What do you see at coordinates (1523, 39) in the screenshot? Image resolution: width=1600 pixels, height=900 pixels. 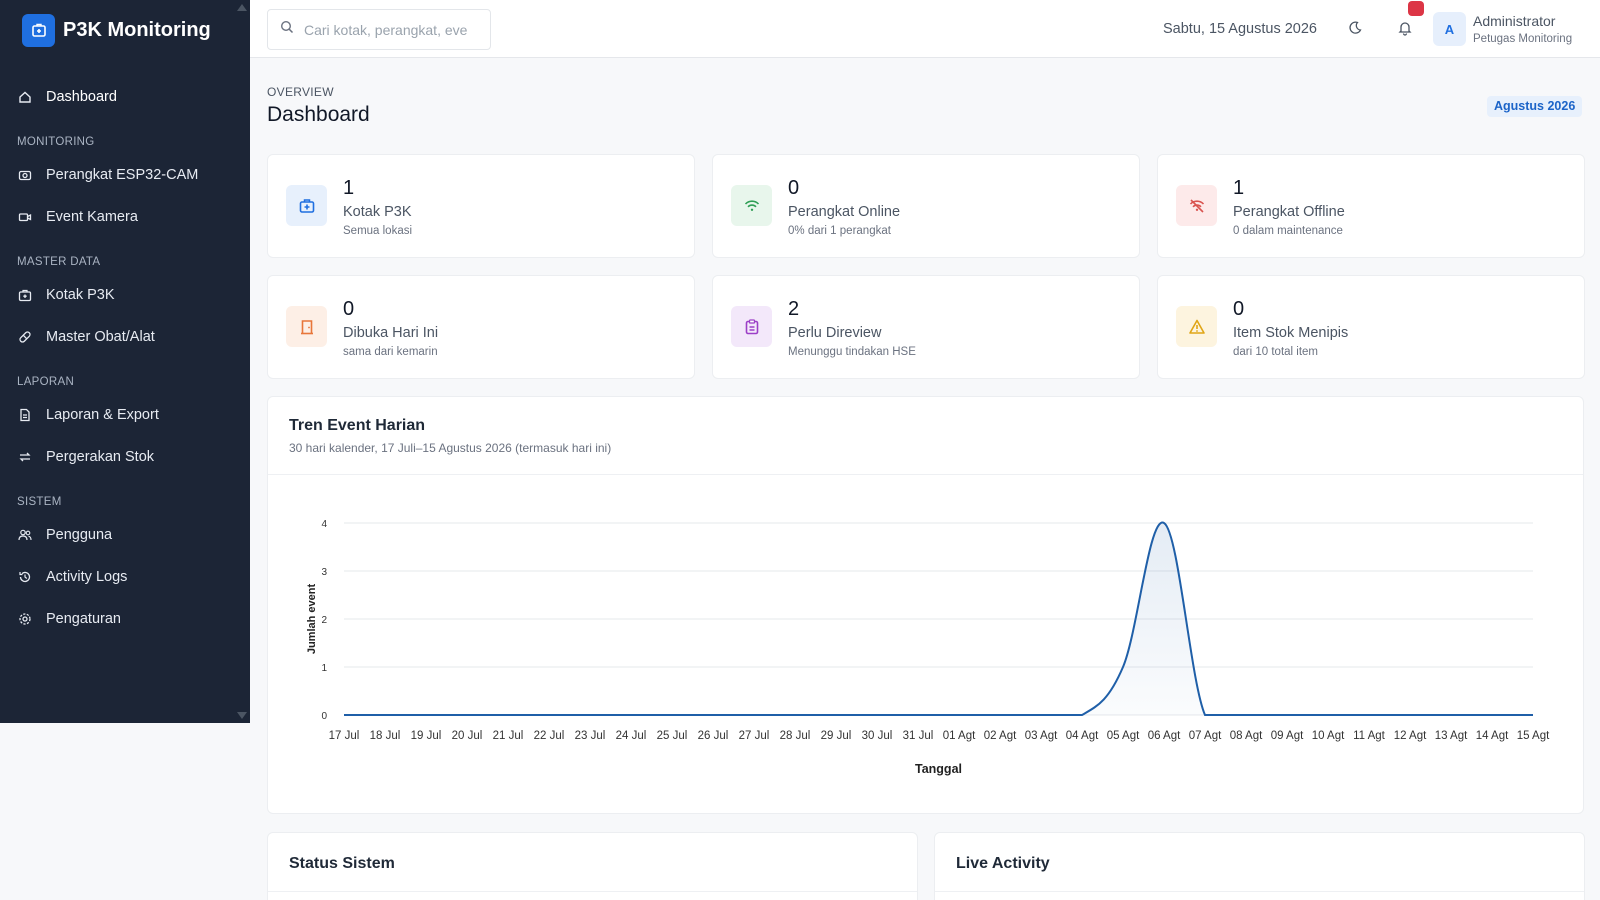 I see `user-role: Petugas Monitoring` at bounding box center [1523, 39].